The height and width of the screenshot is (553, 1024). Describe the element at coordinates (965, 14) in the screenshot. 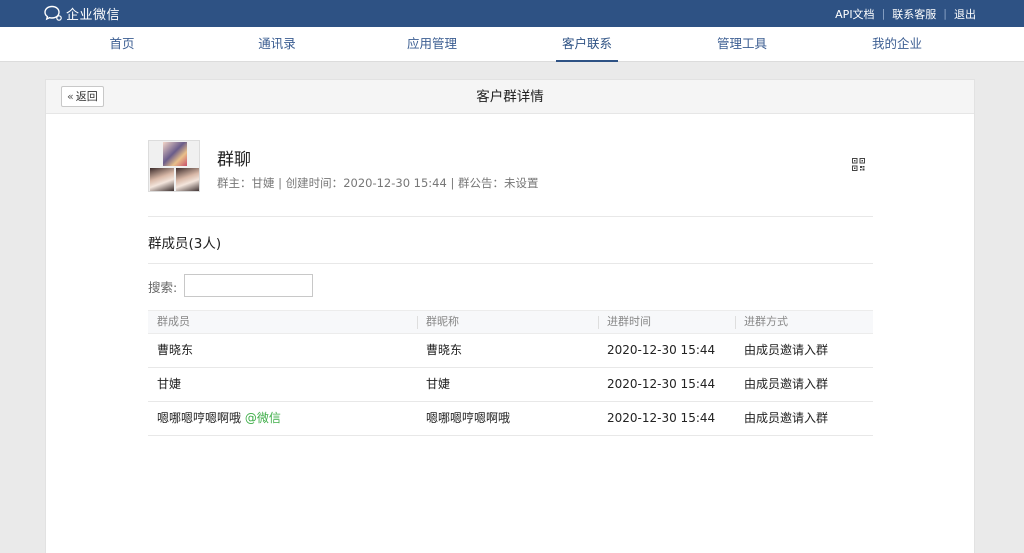

I see `logout-link: 退出` at that location.